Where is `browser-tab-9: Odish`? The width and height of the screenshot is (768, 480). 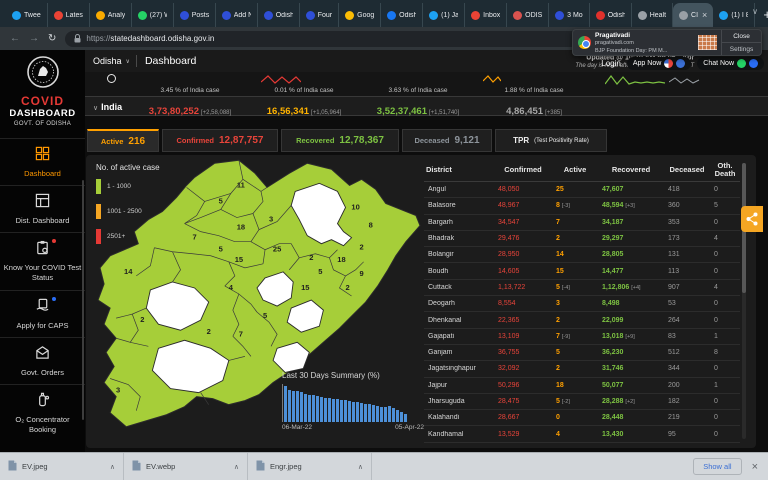 browser-tab-9: Odish is located at coordinates (402, 15).